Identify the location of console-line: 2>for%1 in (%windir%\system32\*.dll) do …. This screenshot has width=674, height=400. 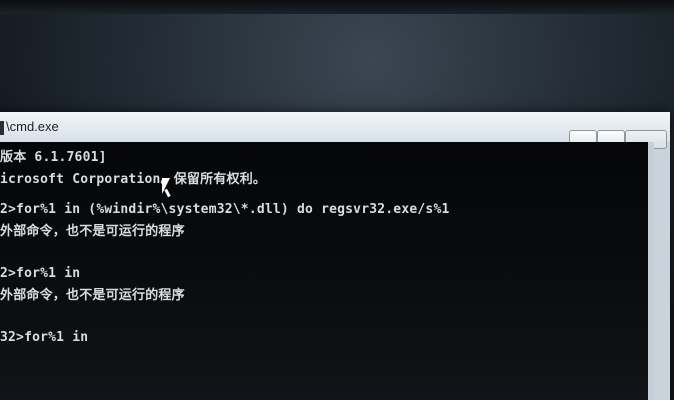
(225, 209).